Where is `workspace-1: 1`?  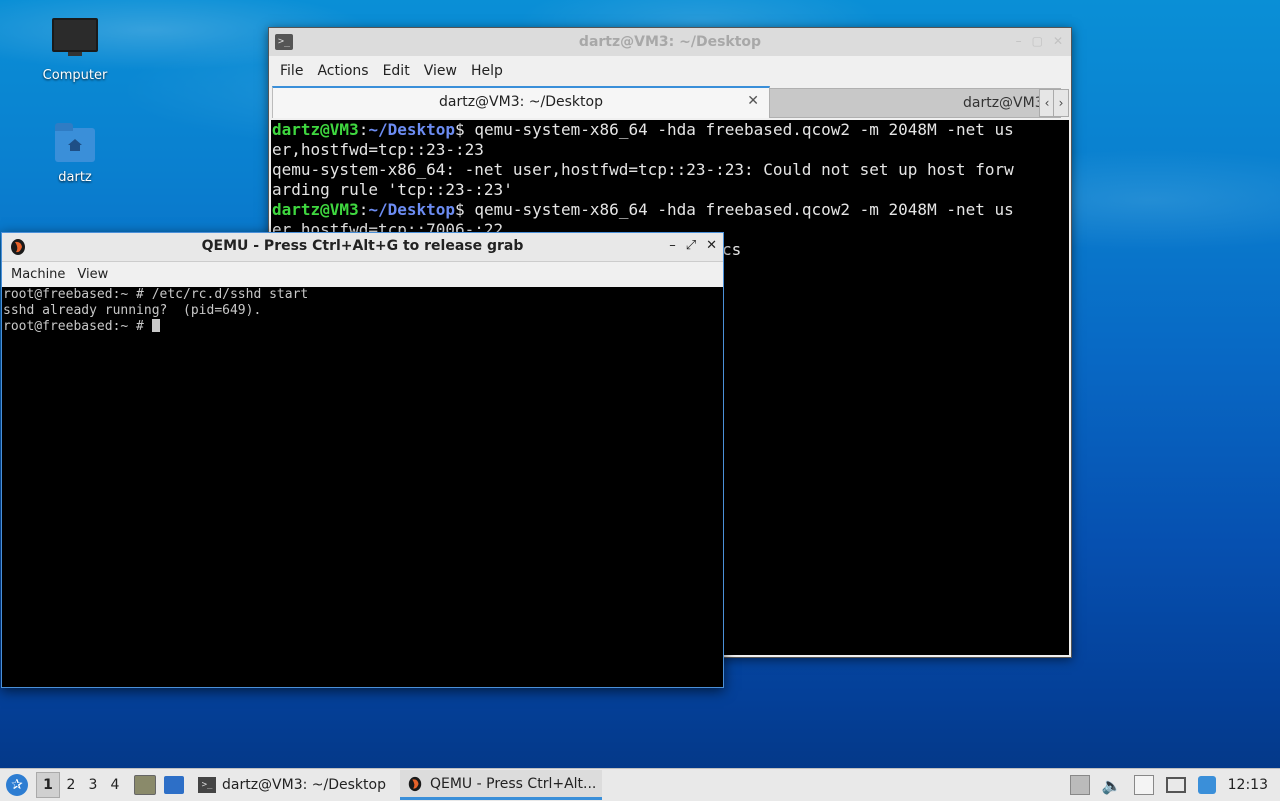
workspace-1: 1 is located at coordinates (48, 785).